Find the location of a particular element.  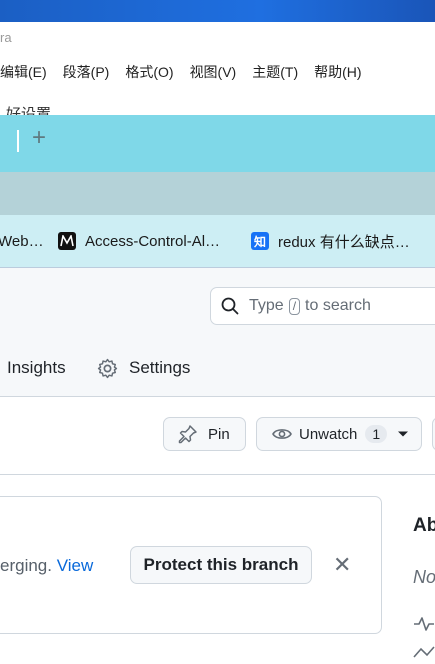

description-partial: No is located at coordinates (424, 577).